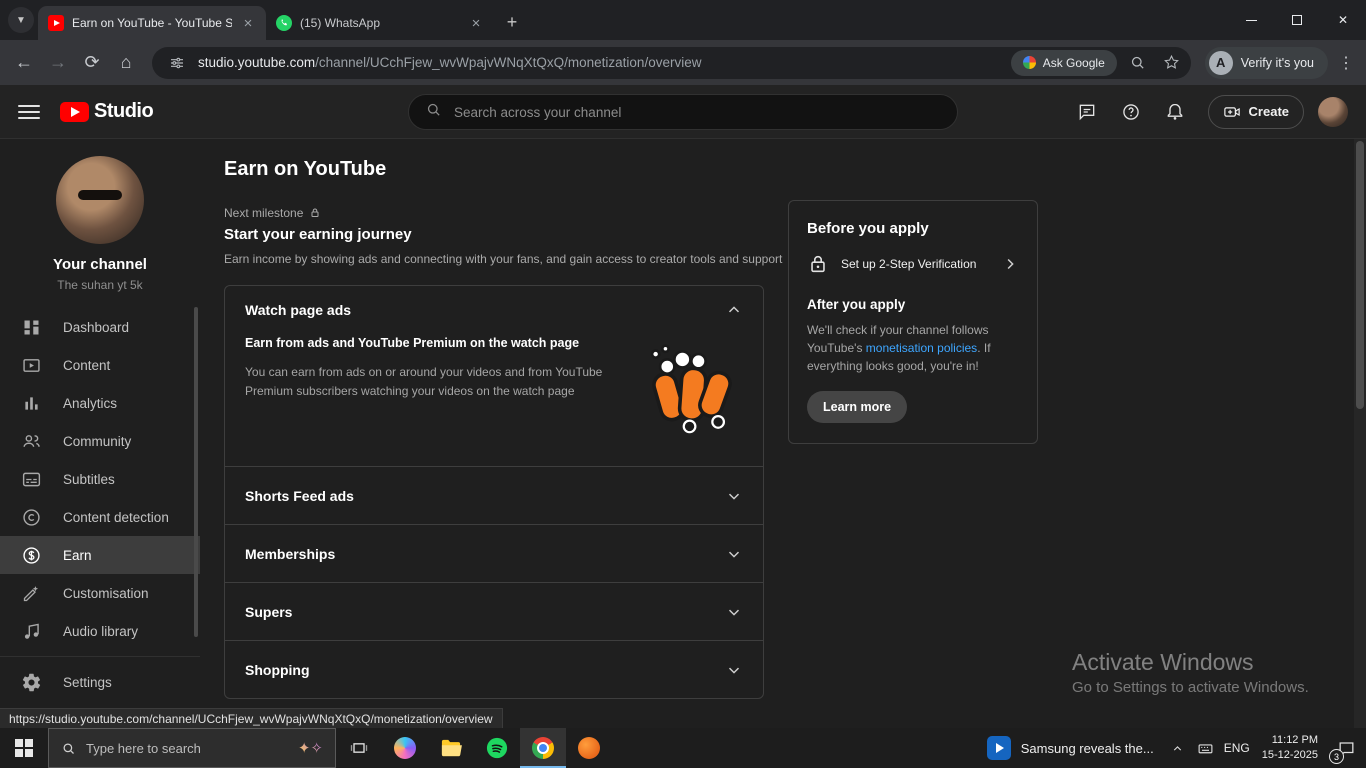 The image size is (1366, 768). What do you see at coordinates (1346, 748) in the screenshot?
I see `notification-center-button: 3` at bounding box center [1346, 748].